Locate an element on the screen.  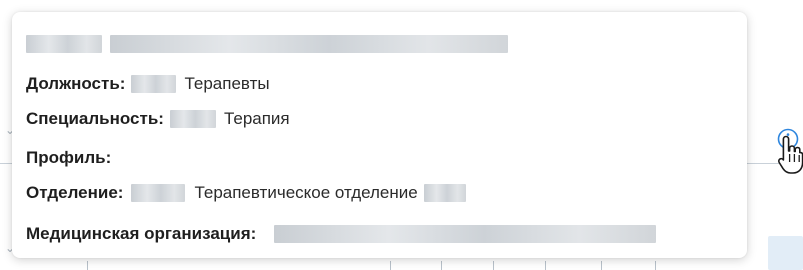
position-row: Должность: Терапевты is located at coordinates (148, 84).